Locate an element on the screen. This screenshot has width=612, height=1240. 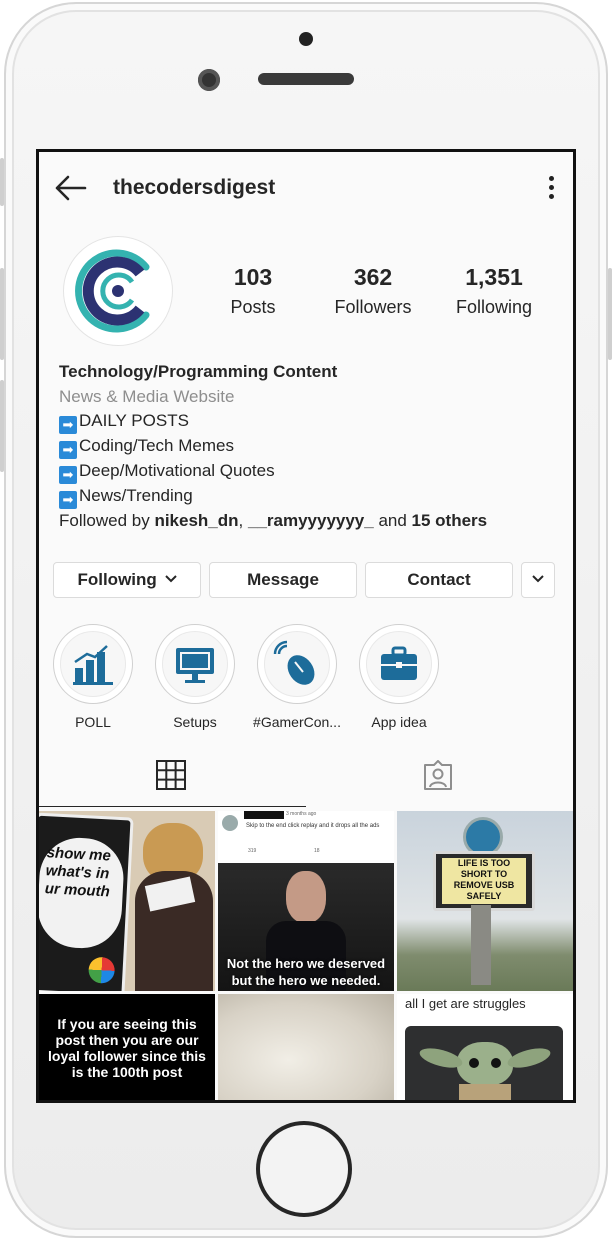
grid-post is located at coordinates (306, 1047).